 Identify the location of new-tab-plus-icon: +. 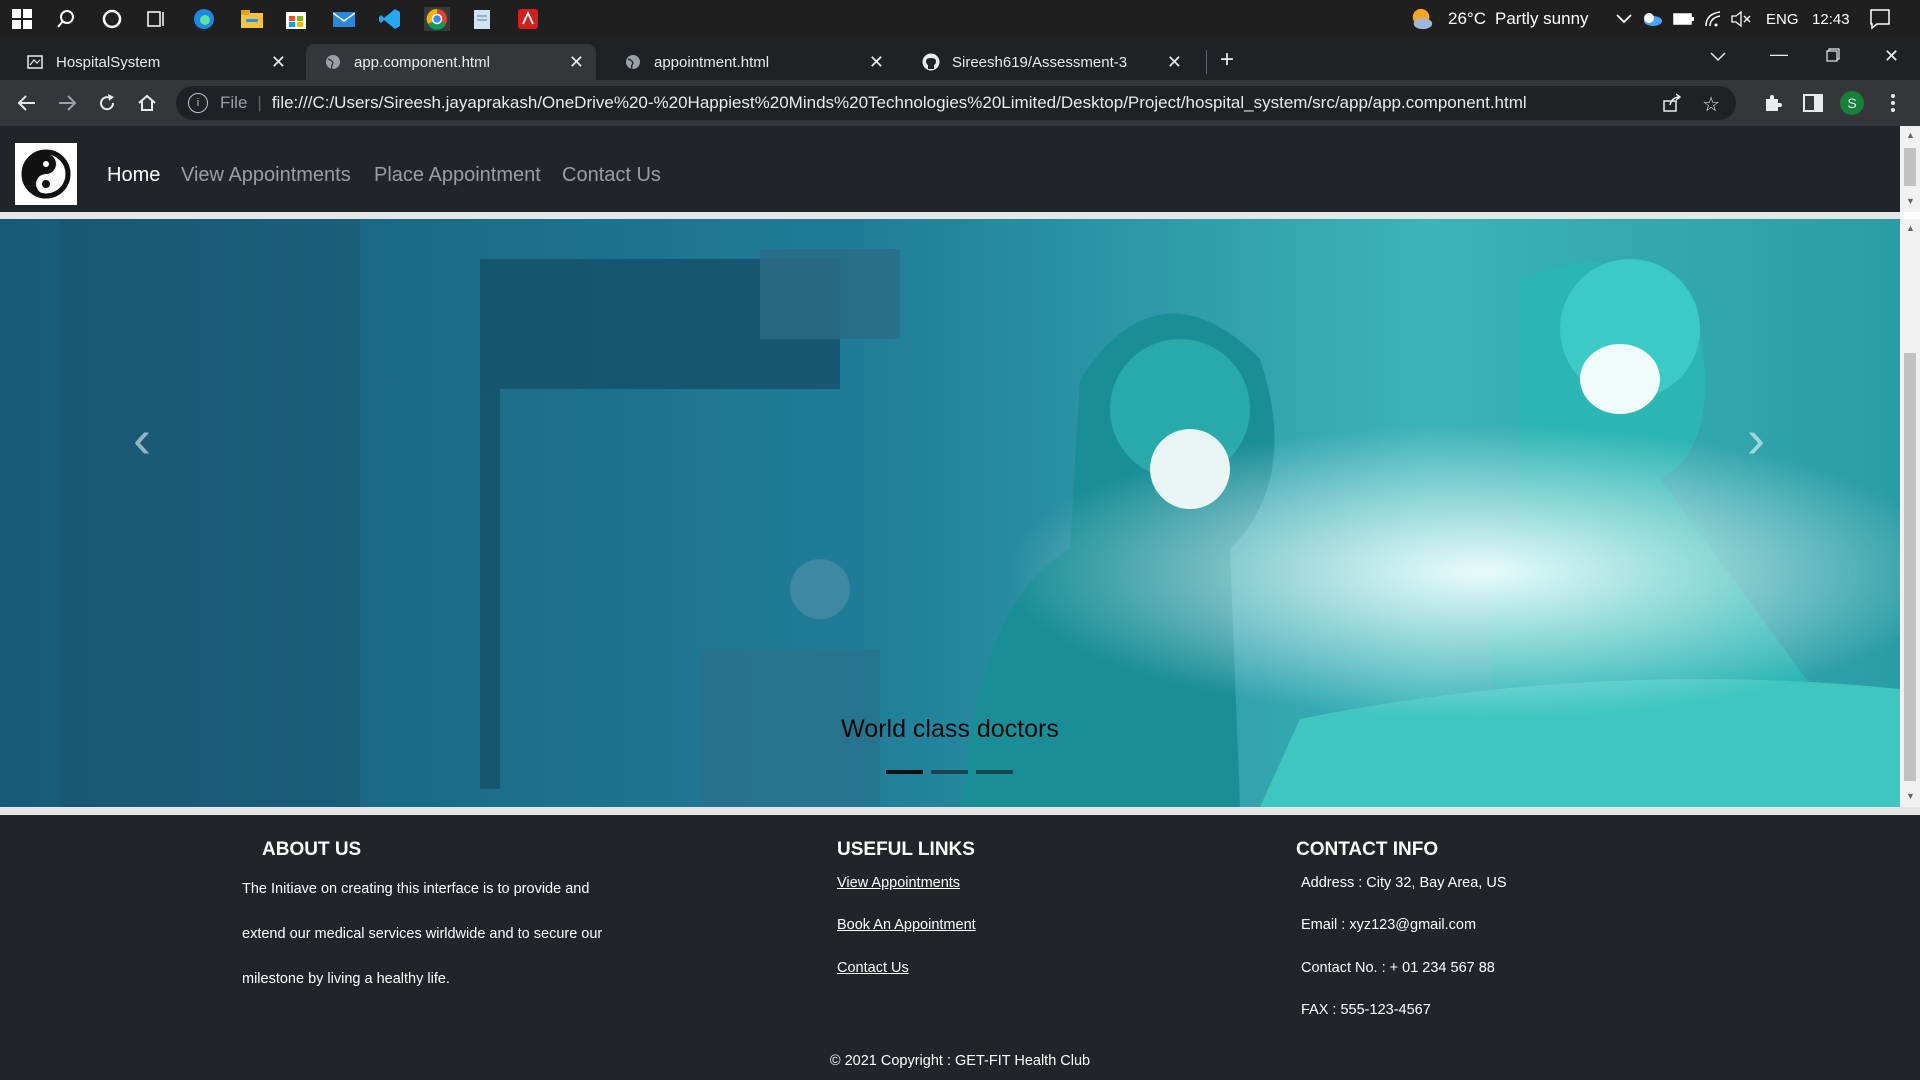
(1227, 60).